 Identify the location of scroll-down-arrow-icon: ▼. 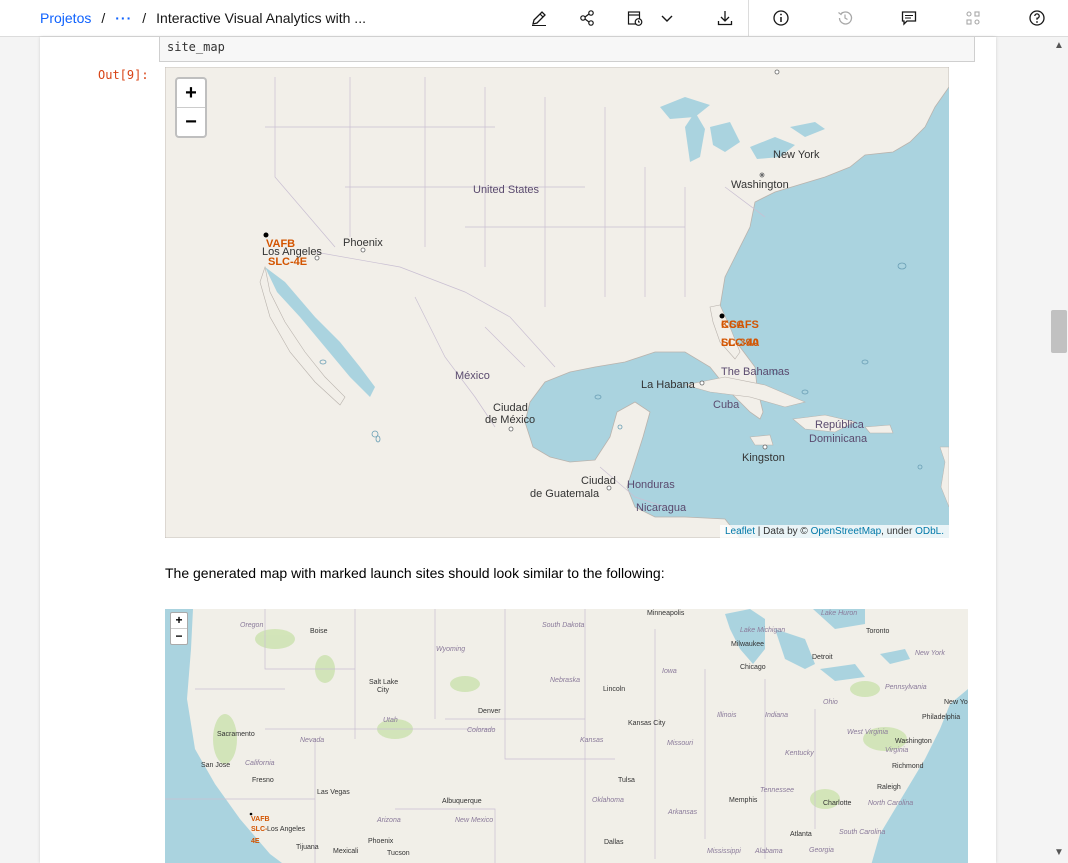
(1059, 853).